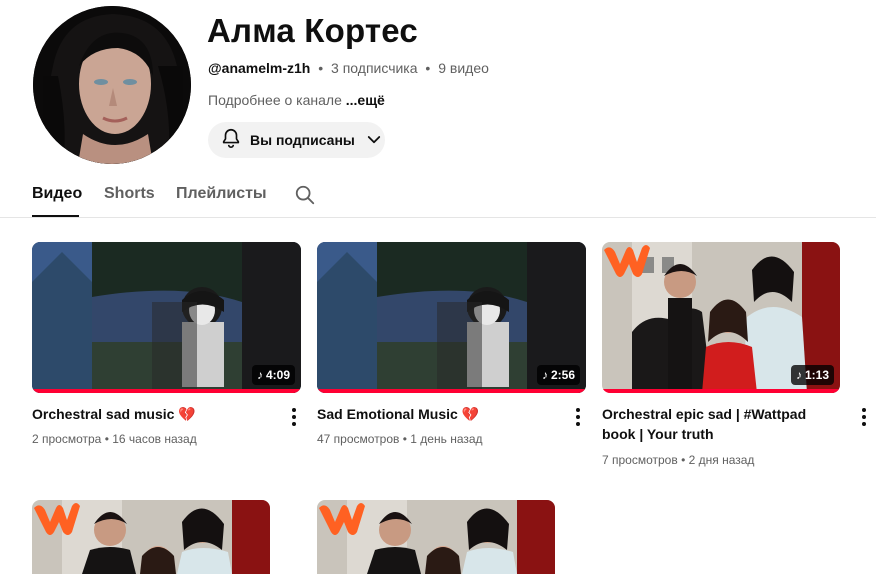 The width and height of the screenshot is (876, 574). Describe the element at coordinates (57, 194) in the screenshot. I see `tab-videos: Видео` at that location.